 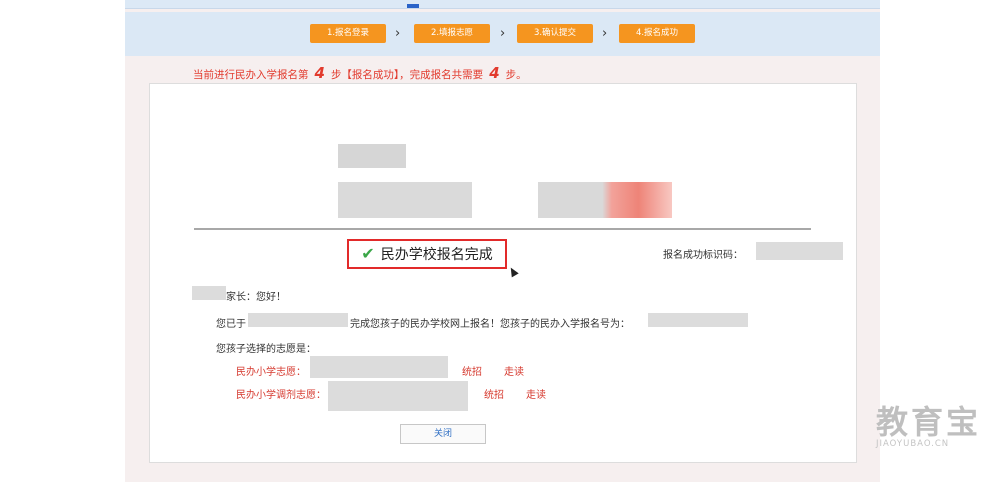 What do you see at coordinates (256, 297) in the screenshot?
I see `greeting: 家长：您好！` at bounding box center [256, 297].